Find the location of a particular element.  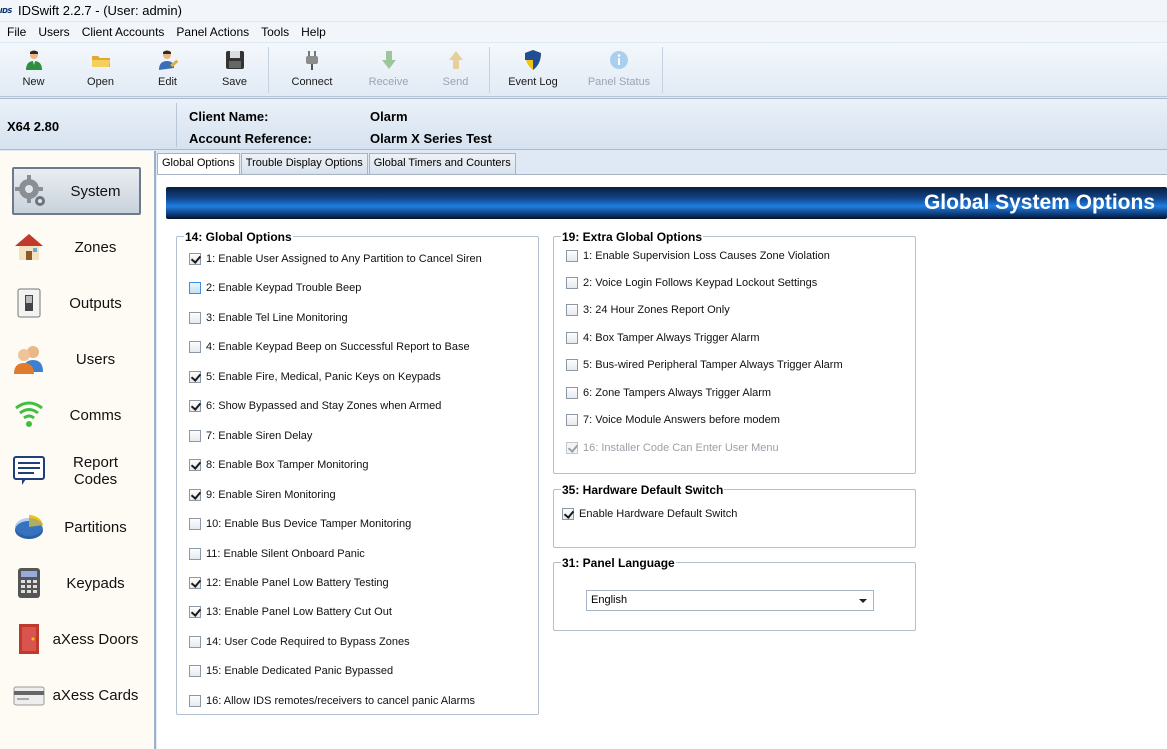

global-option-row: 3: Enable Tel Line Monitoring is located at coordinates (268, 317).